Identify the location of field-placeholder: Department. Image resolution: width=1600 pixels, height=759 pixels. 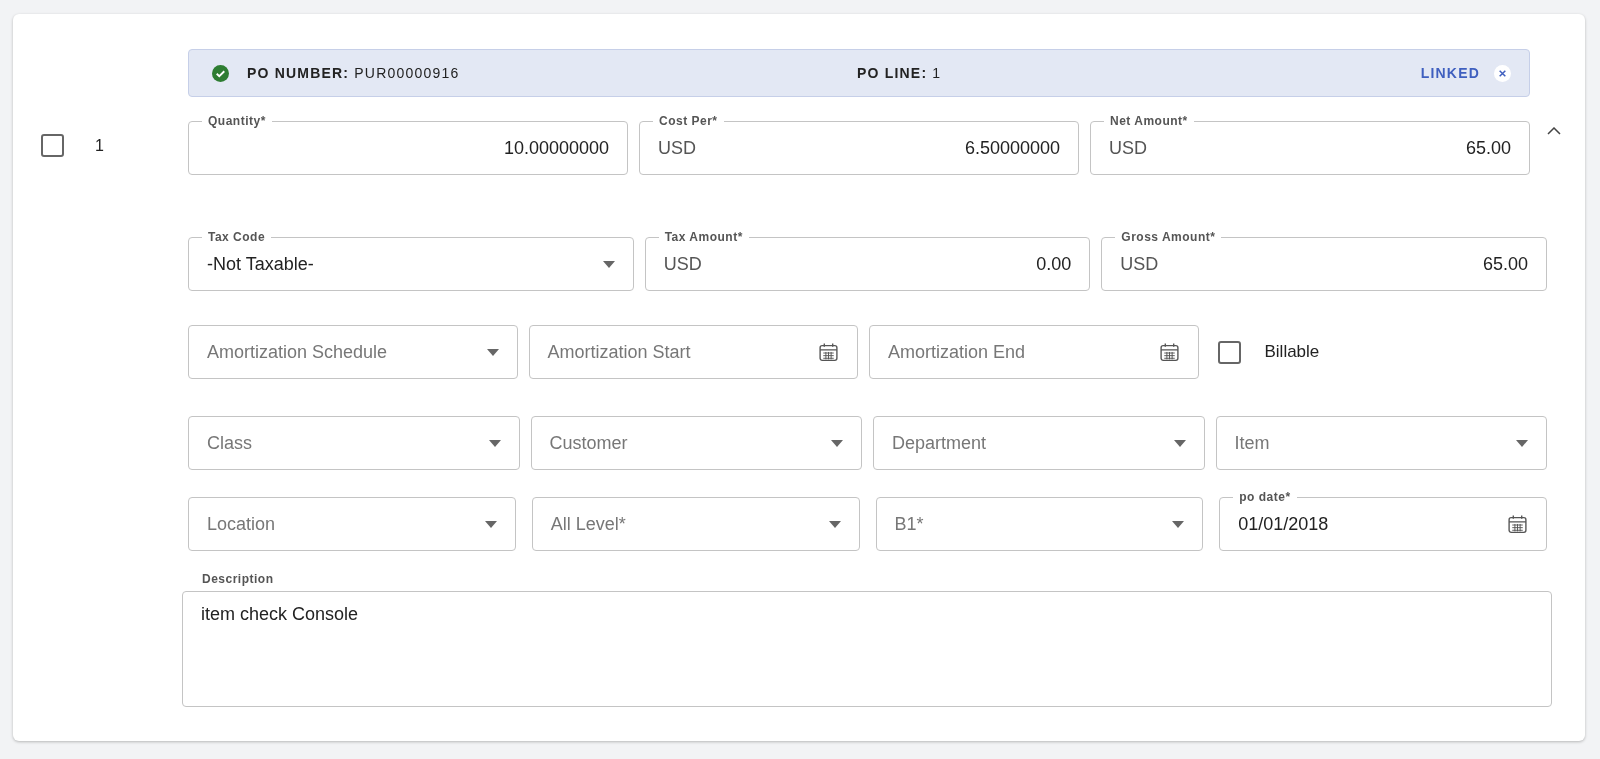
(939, 443).